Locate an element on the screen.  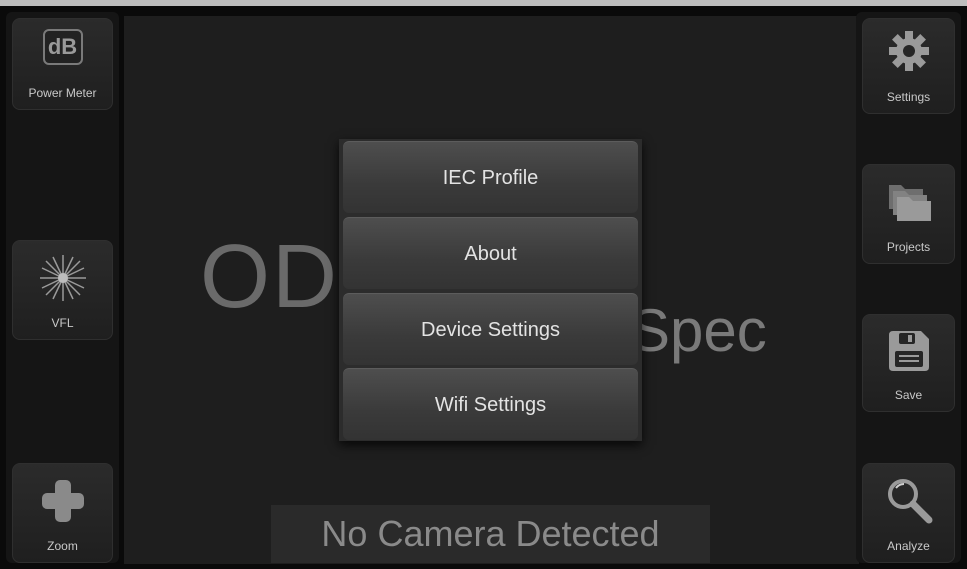
left-sidebar: dB Power Meter VFL Zoom is located at coordinates (62, 287).